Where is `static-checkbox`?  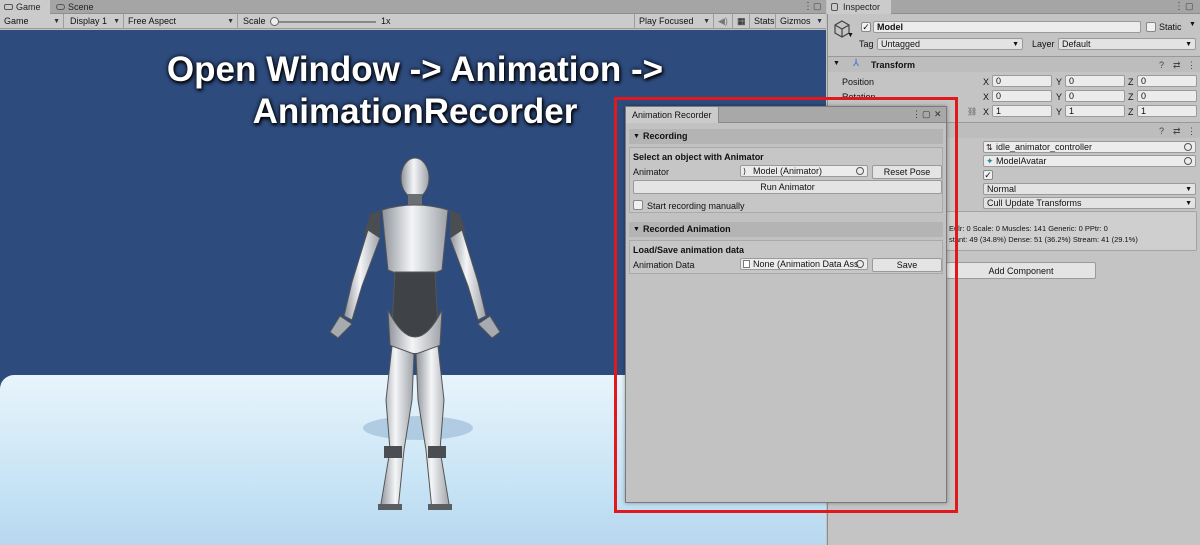
static-checkbox is located at coordinates (1151, 27).